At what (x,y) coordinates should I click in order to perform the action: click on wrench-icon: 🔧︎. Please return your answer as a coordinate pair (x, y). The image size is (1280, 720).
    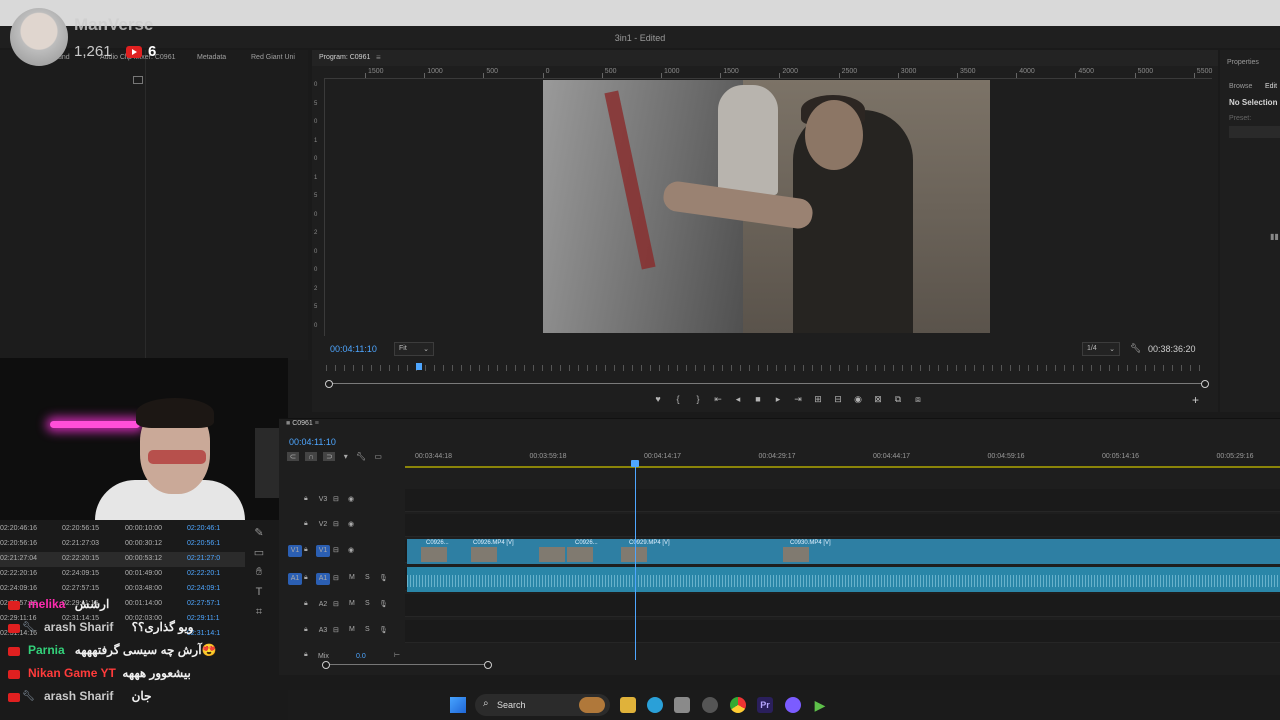
    Looking at the image, I should click on (1135, 348).